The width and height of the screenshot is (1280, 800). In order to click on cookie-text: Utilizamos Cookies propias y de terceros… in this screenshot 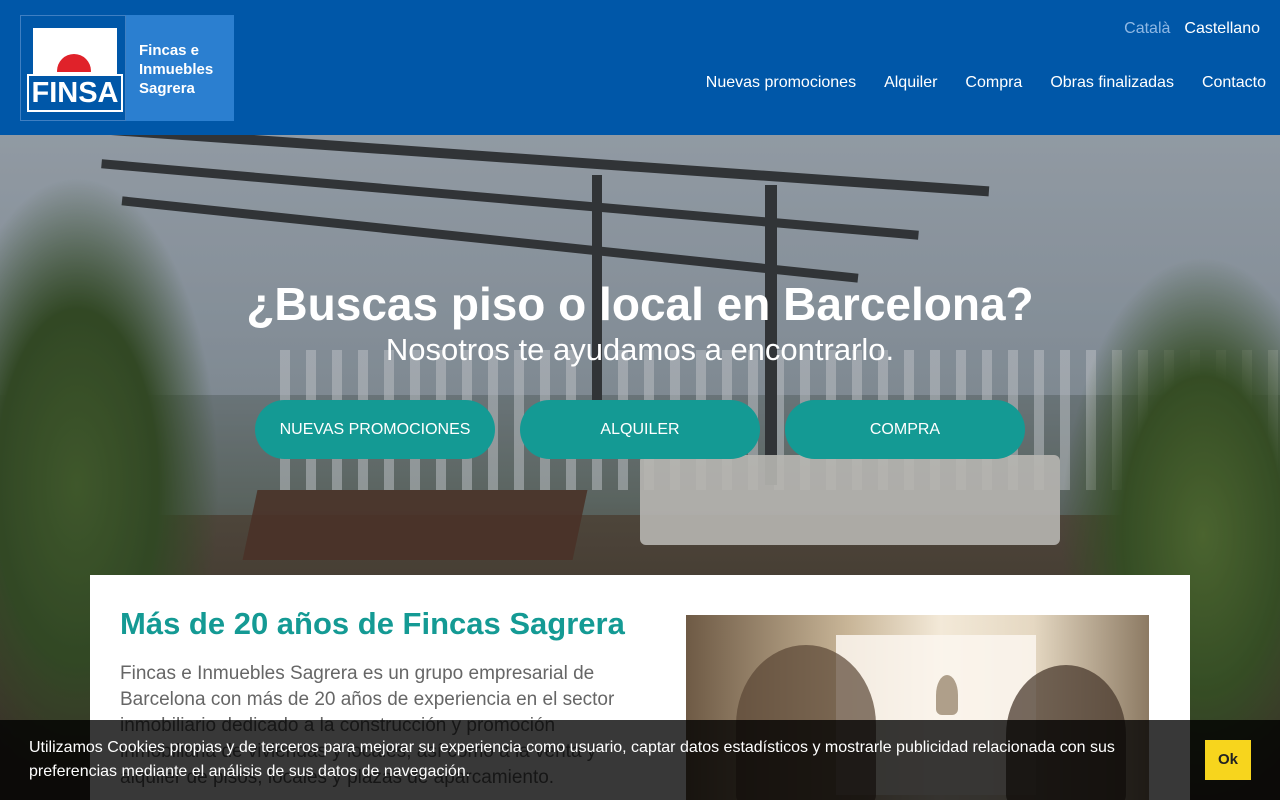, I will do `click(572, 759)`.